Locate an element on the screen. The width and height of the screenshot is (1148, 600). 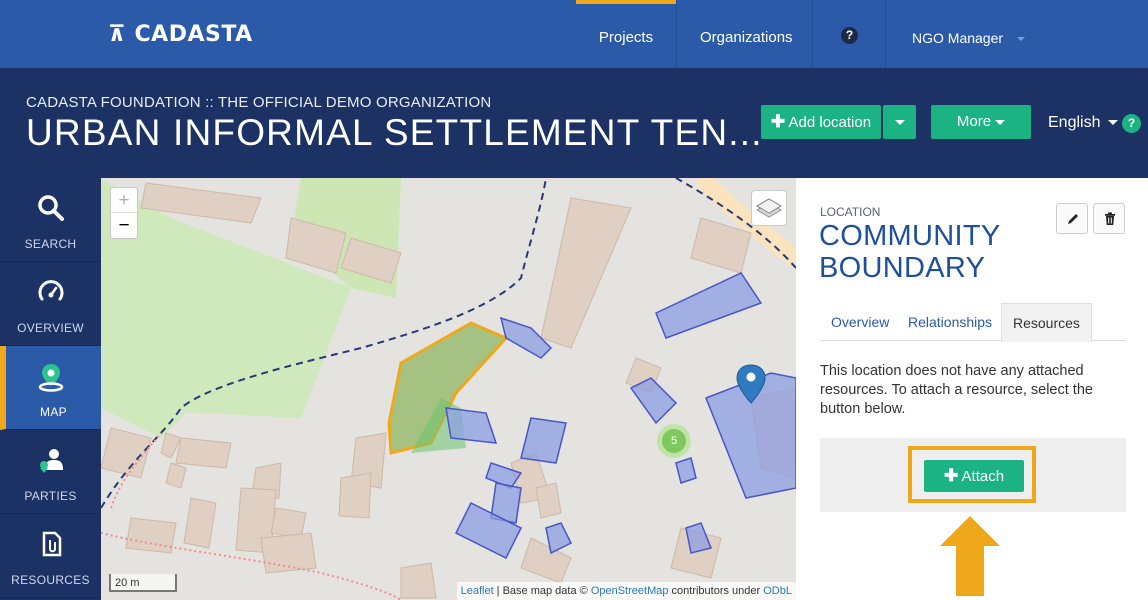
cluster-count: 5 is located at coordinates (674, 441).